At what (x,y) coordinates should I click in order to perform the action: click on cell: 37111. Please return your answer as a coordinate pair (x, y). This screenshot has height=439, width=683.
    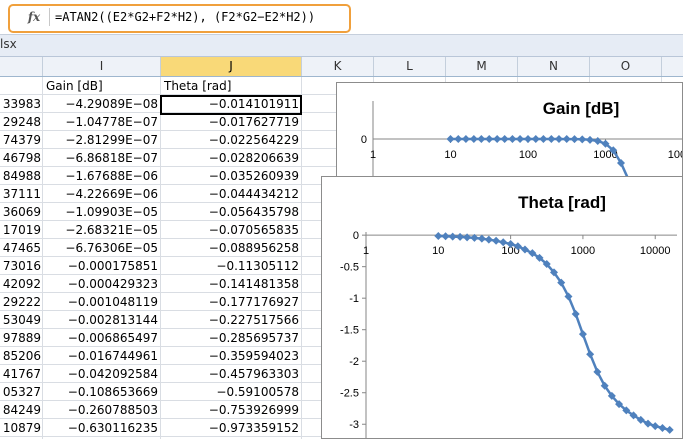
    Looking at the image, I should click on (21, 194).